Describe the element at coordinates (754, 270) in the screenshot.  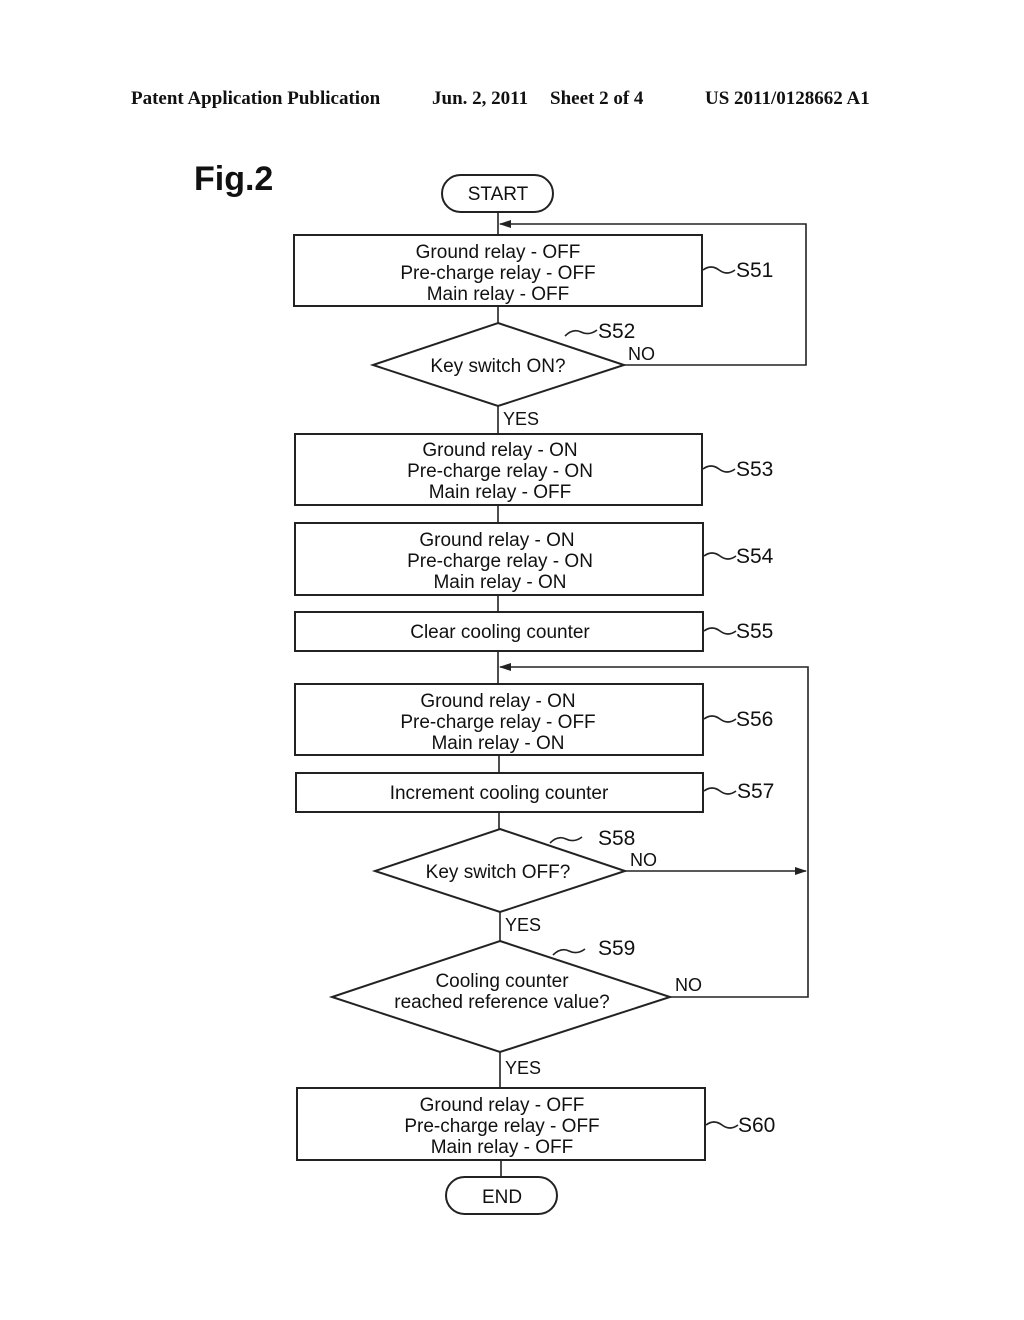
I see `step-id-label: S51` at that location.